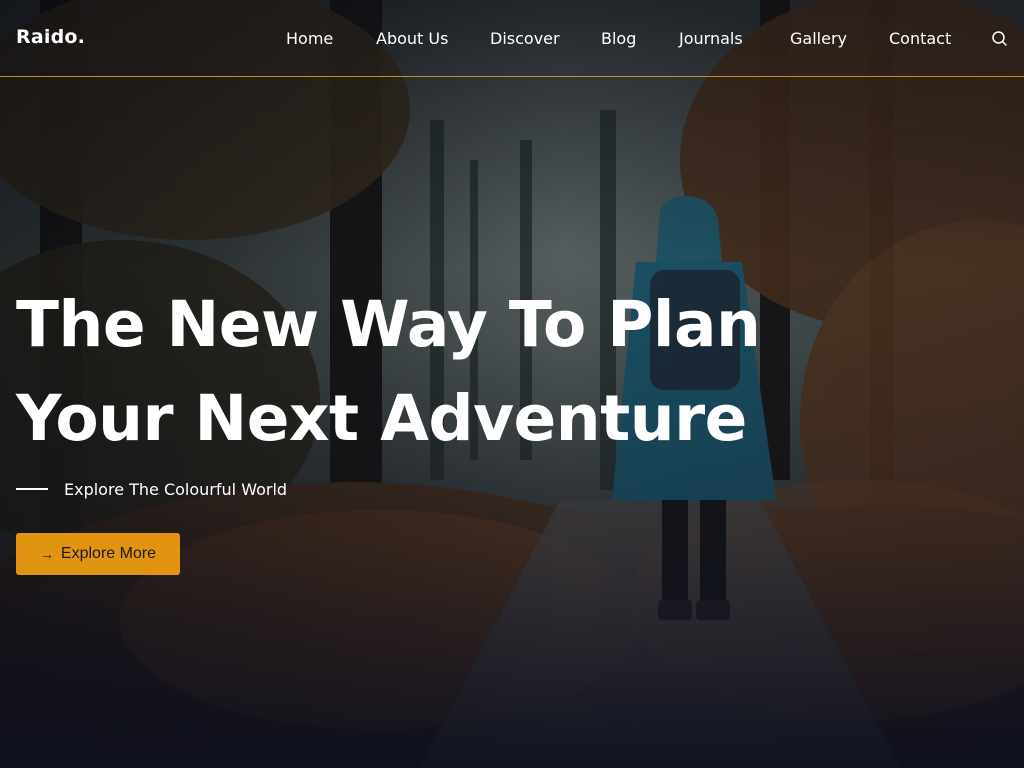 The image size is (1024, 768). What do you see at coordinates (32, 489) in the screenshot?
I see `subheading-divider` at bounding box center [32, 489].